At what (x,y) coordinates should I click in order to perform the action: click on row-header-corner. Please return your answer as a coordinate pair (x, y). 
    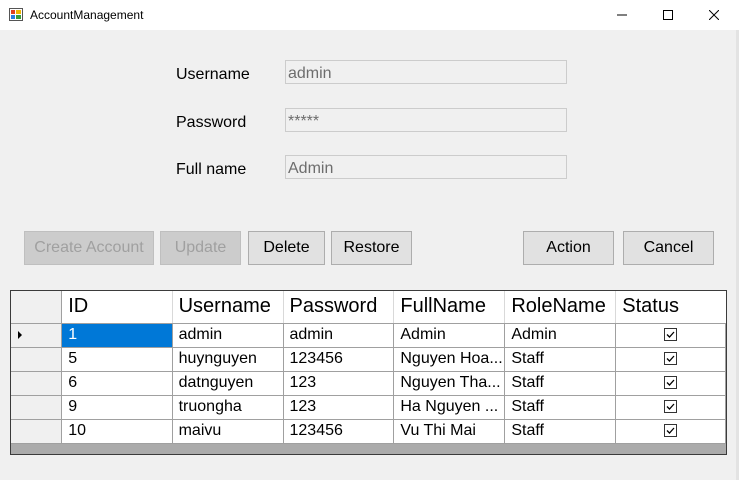
    Looking at the image, I should click on (37, 307).